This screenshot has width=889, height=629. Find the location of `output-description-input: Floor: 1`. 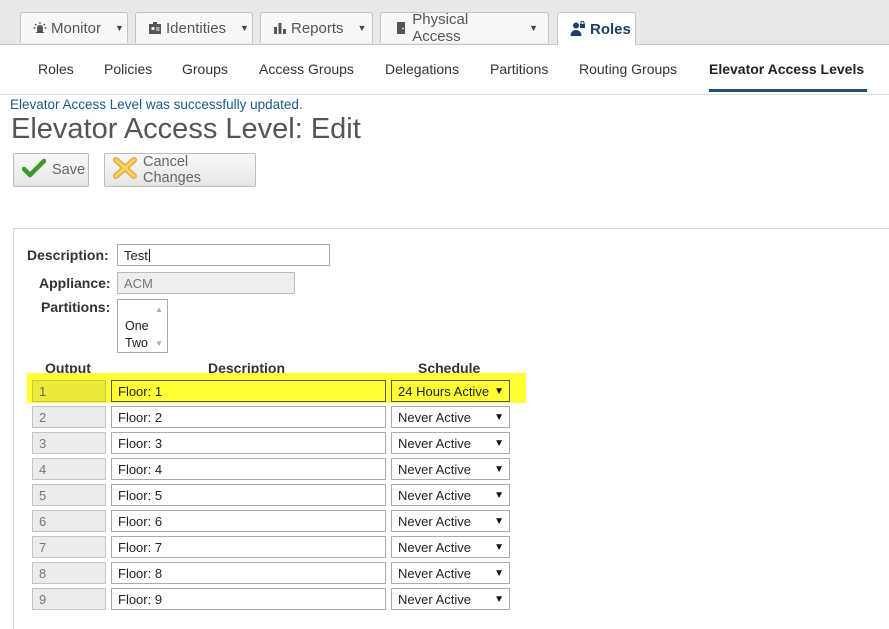

output-description-input: Floor: 1 is located at coordinates (248, 391).